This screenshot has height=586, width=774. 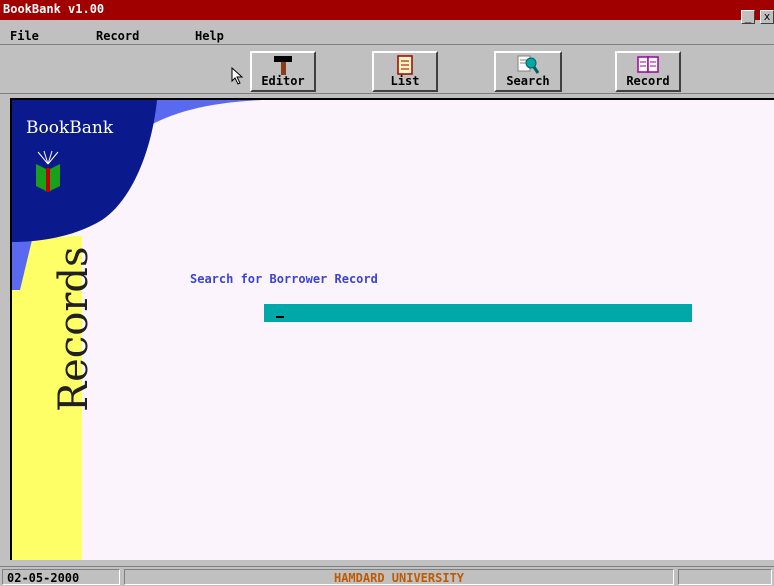 I want to click on list-icon, so click(x=405, y=65).